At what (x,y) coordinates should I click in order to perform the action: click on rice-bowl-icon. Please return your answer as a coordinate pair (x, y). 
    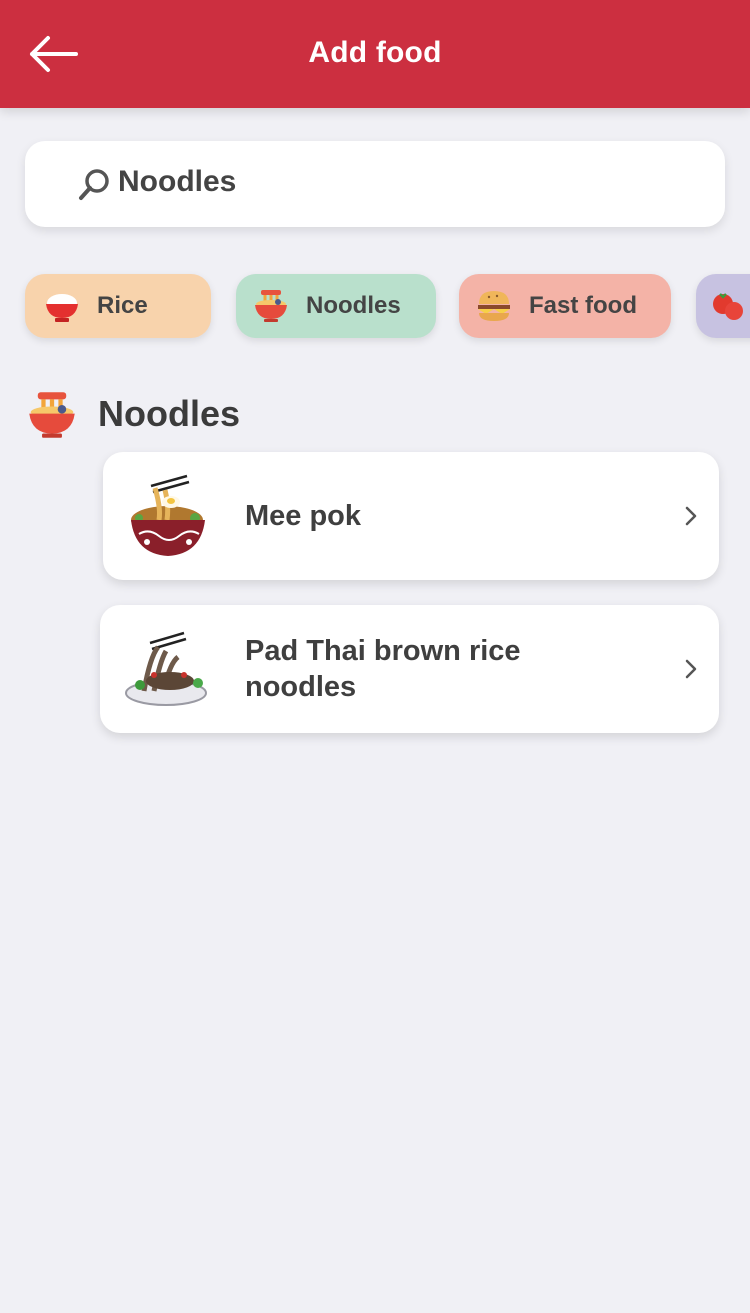
    Looking at the image, I should click on (62, 308).